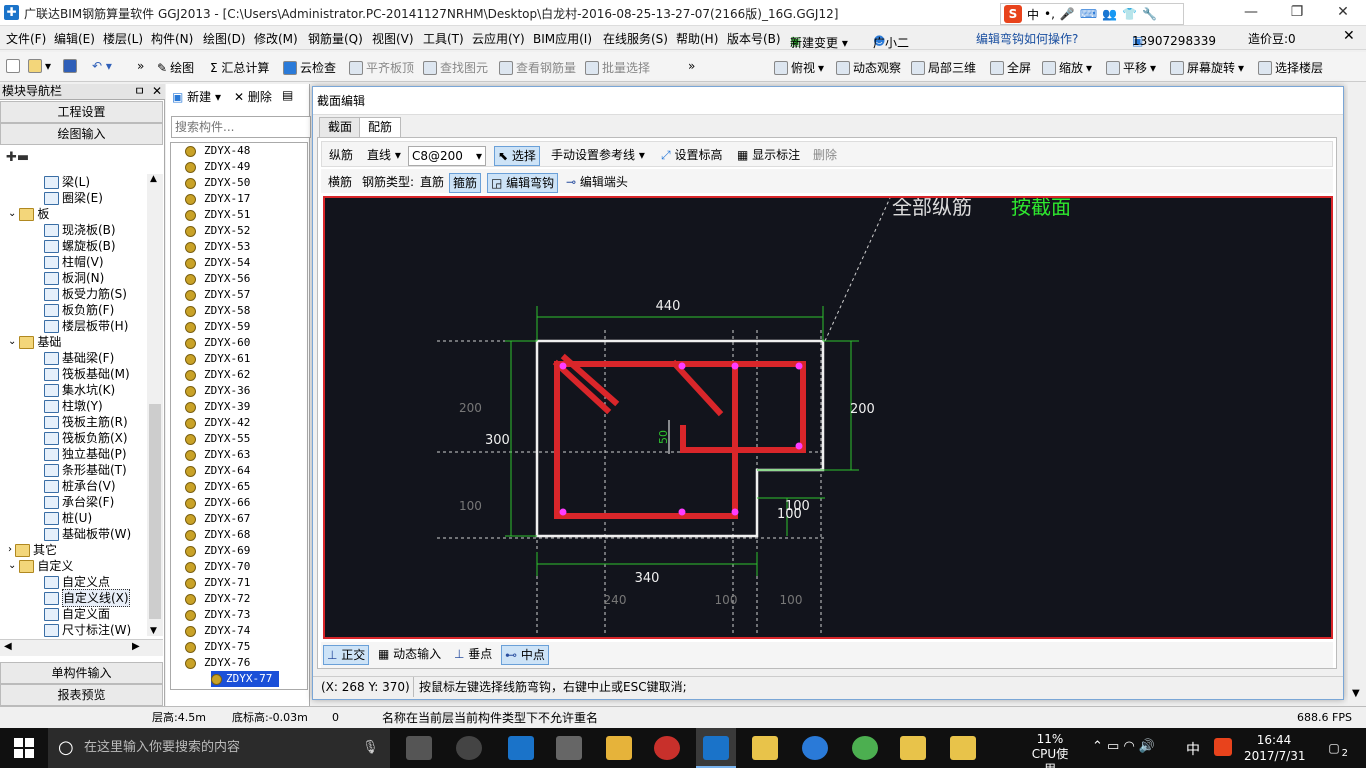 This screenshot has height=768, width=1366. What do you see at coordinates (768, 156) in the screenshot?
I see `show-mark-button: ▦ 显示标注` at bounding box center [768, 156].